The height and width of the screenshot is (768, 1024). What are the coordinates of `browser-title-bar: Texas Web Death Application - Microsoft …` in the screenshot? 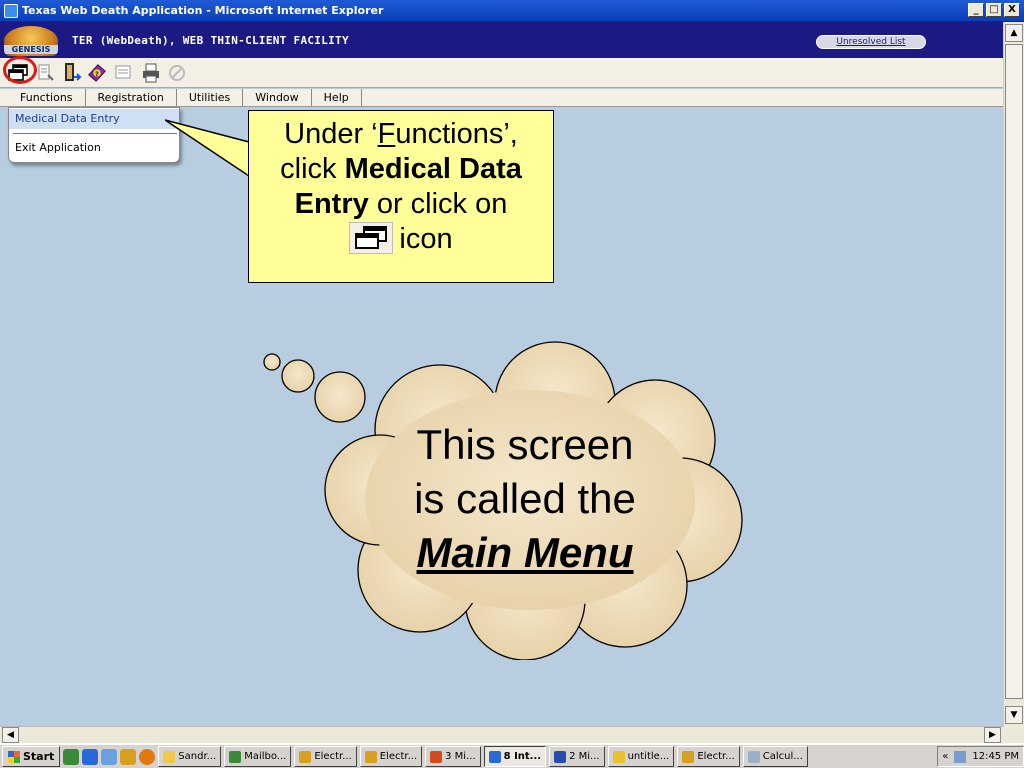 It's located at (512, 11).